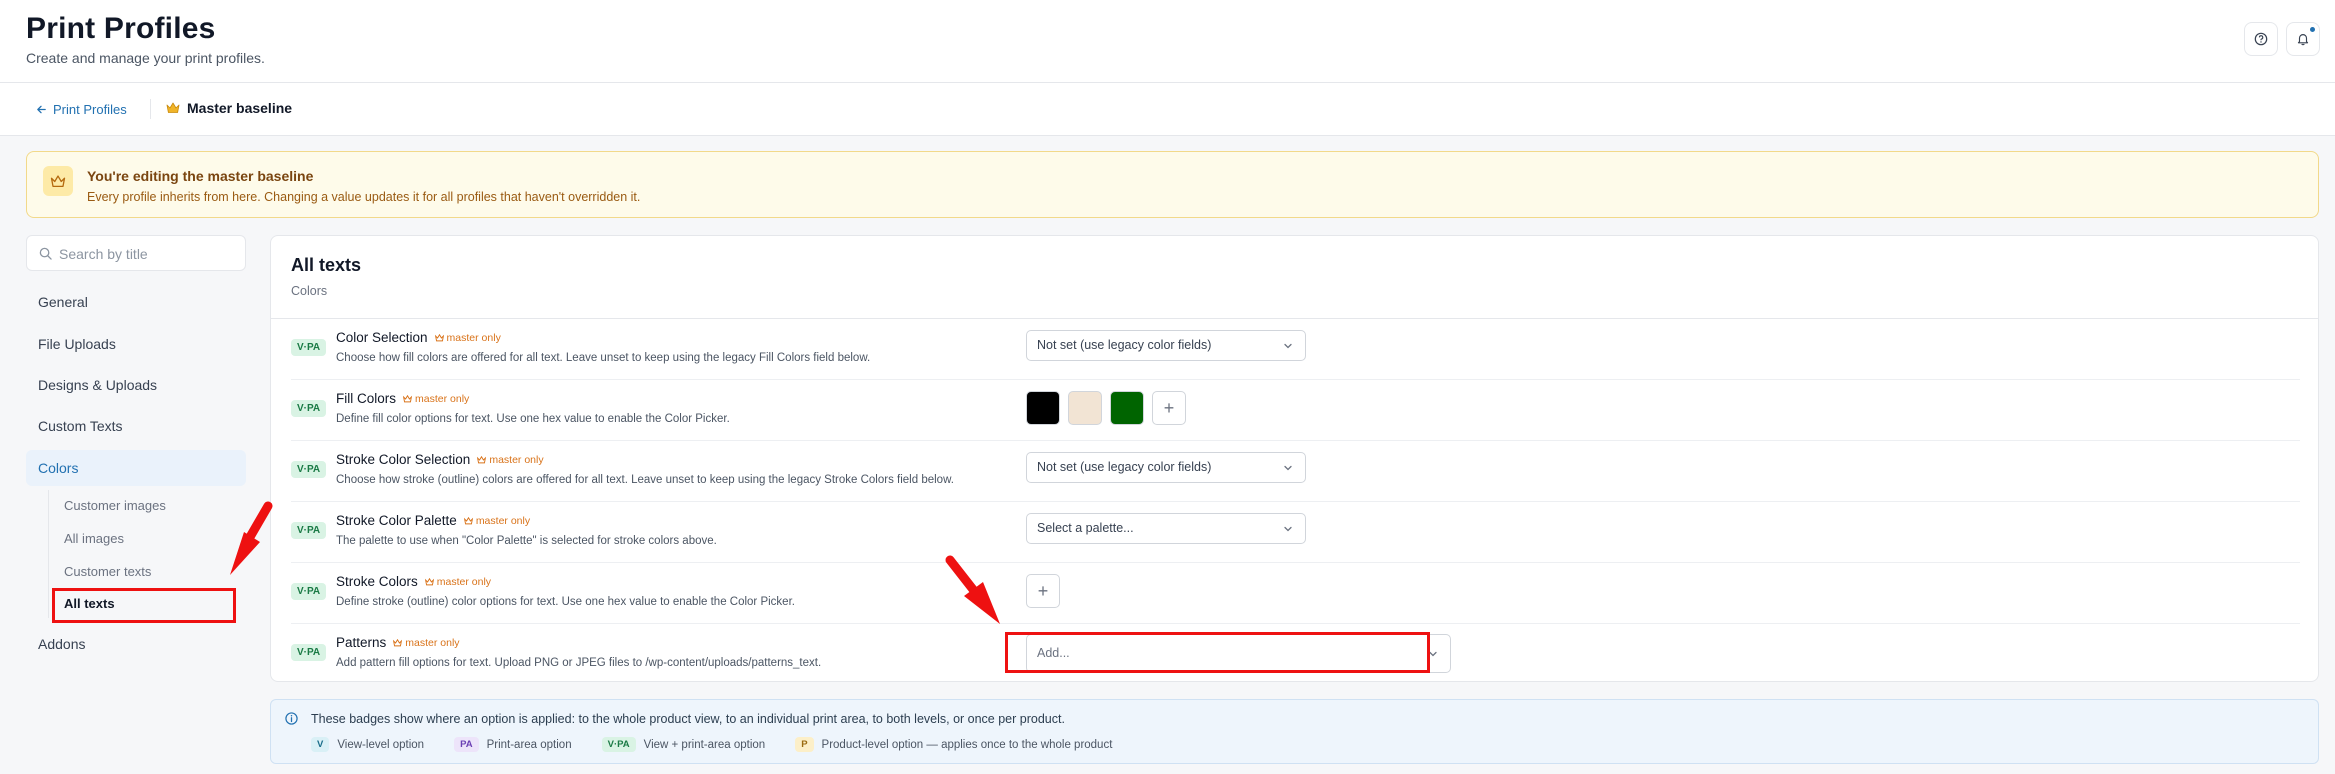  I want to click on page-title: Print Profiles, so click(121, 28).